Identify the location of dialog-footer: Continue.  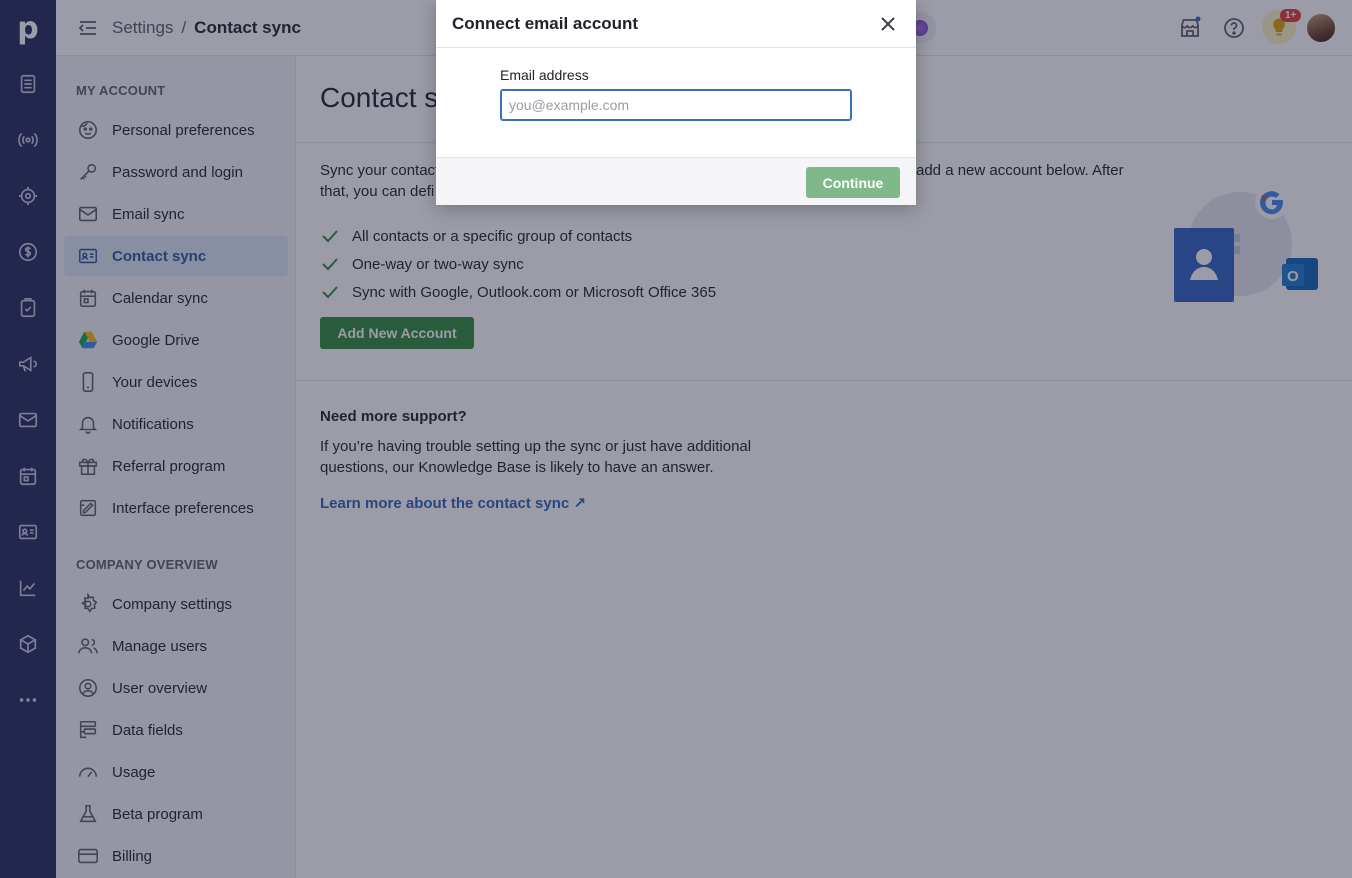
(676, 181).